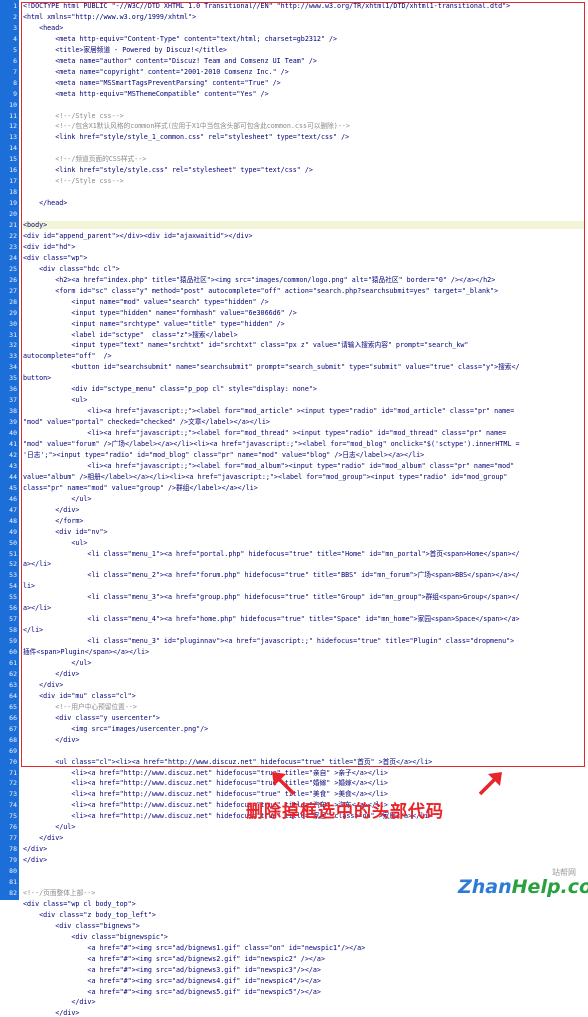  Describe the element at coordinates (13, 816) in the screenshot. I see `line-number: 75` at that location.